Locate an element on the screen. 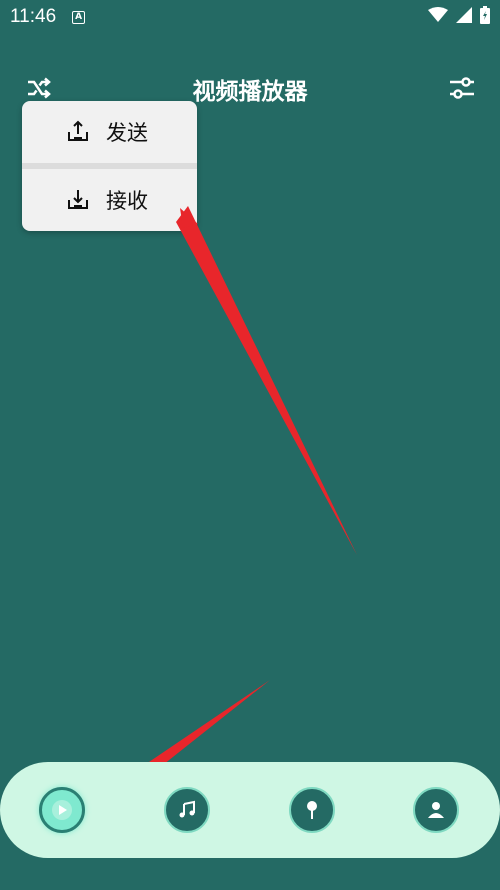  menu-item-label: 接收 is located at coordinates (127, 201).